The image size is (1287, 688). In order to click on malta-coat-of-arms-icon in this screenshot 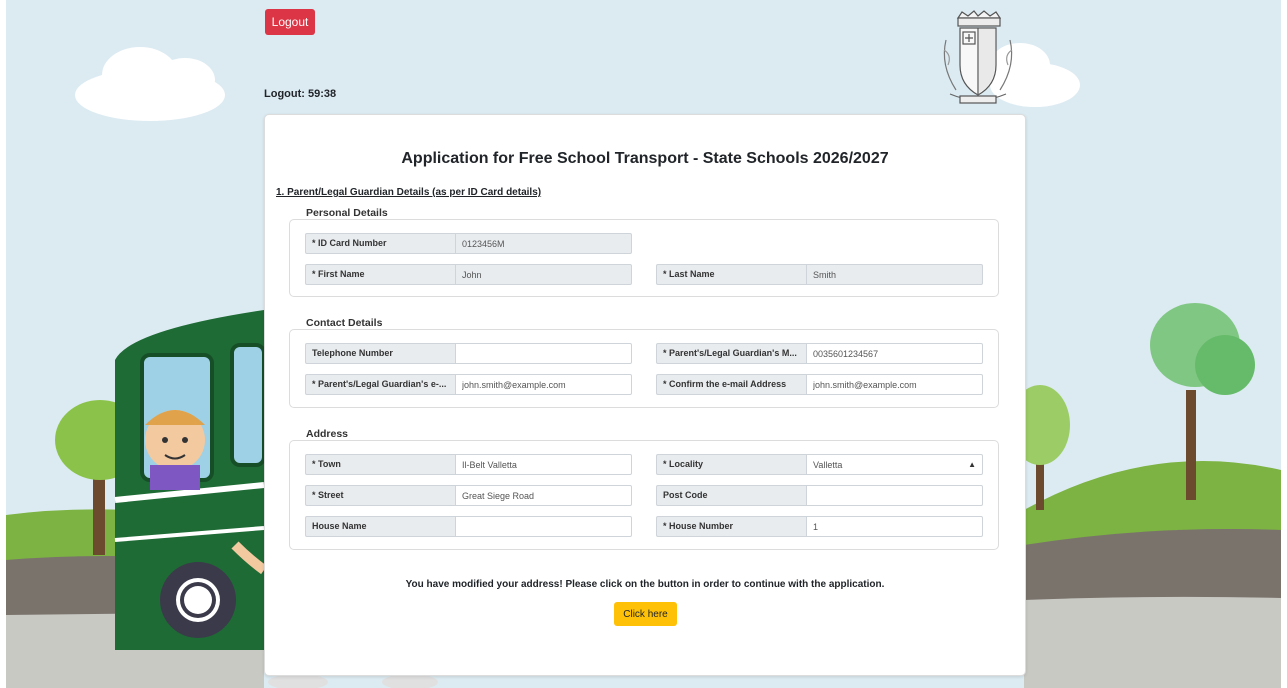, I will do `click(978, 57)`.